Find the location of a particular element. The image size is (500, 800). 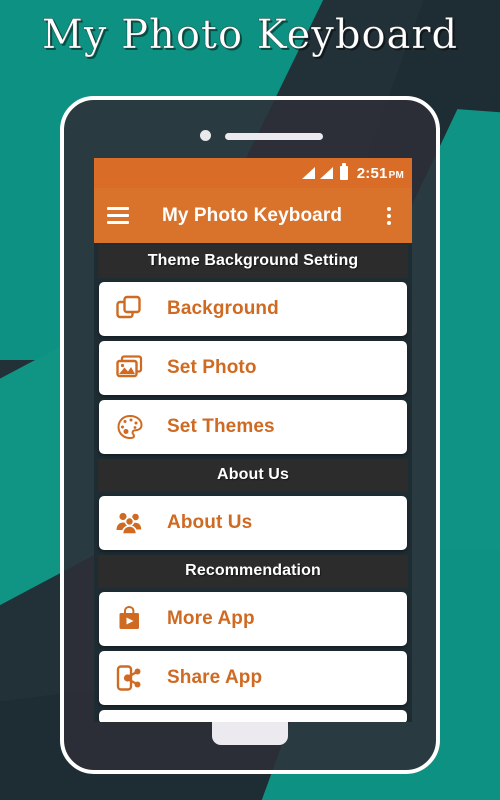

people-group-icon is located at coordinates (130, 523).